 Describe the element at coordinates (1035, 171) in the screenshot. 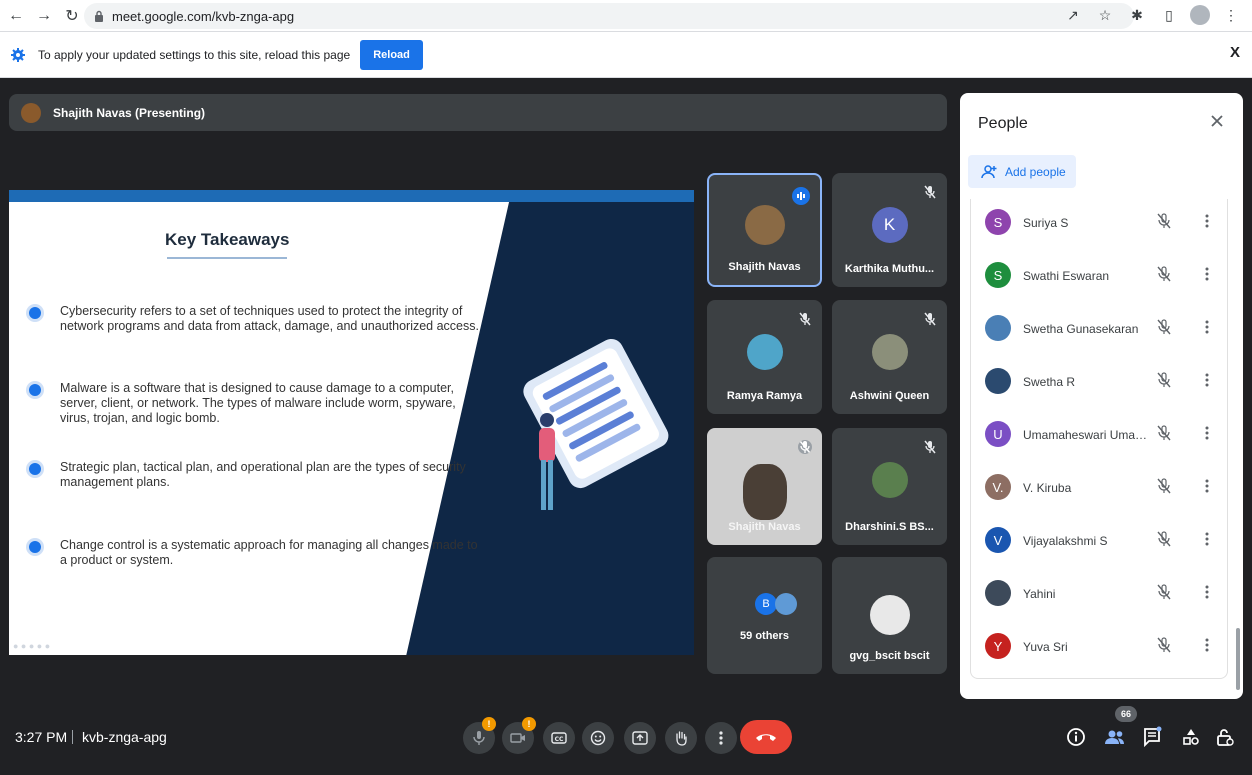

I see `add-people-label: Add people` at that location.